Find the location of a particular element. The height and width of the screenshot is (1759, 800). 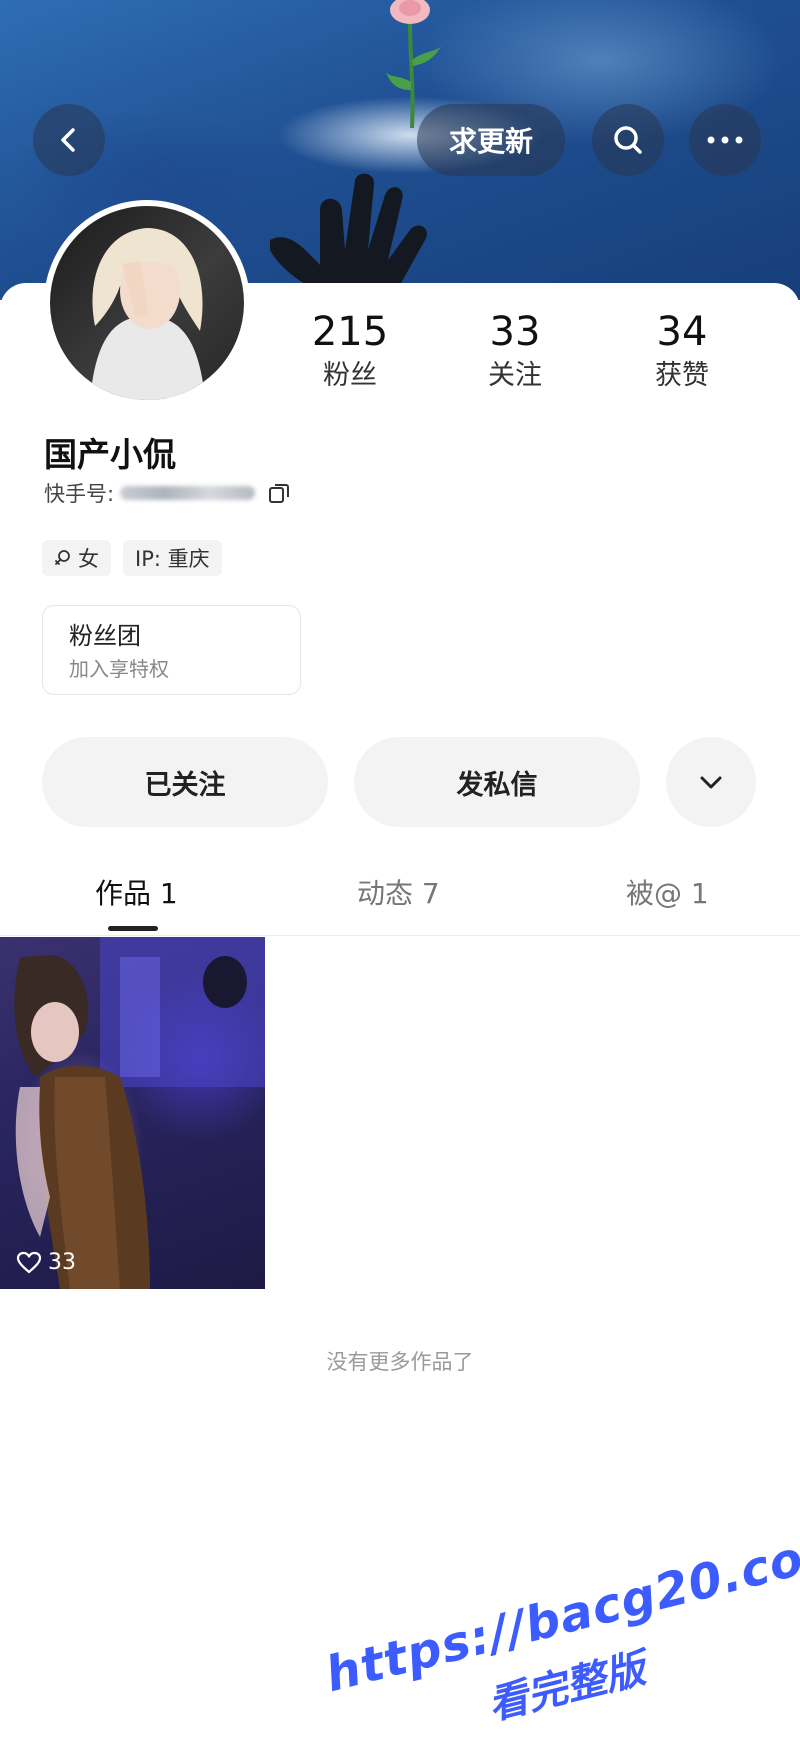

female-icon is located at coordinates (62, 557).